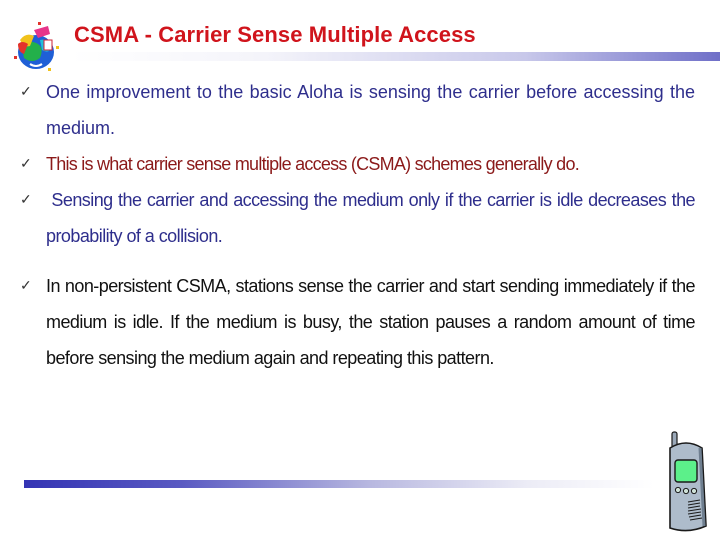  What do you see at coordinates (395, 56) in the screenshot?
I see `title-underline-rule` at bounding box center [395, 56].